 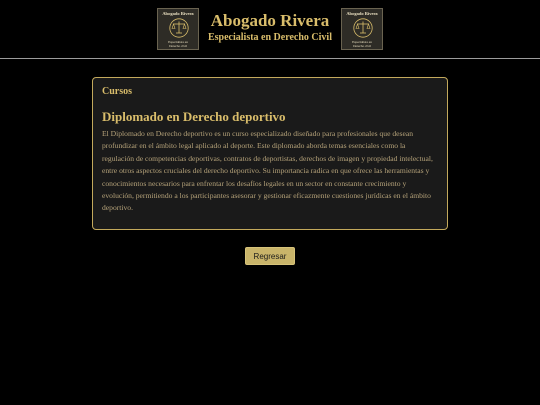 I want to click on course-title: Diplomado en Derecho deportivo, so click(x=194, y=116).